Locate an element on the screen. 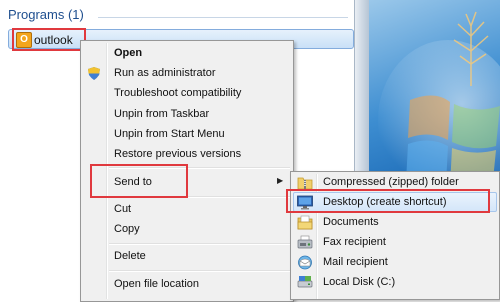 The height and width of the screenshot is (302, 500). annotation-highlight-send-to is located at coordinates (139, 181).